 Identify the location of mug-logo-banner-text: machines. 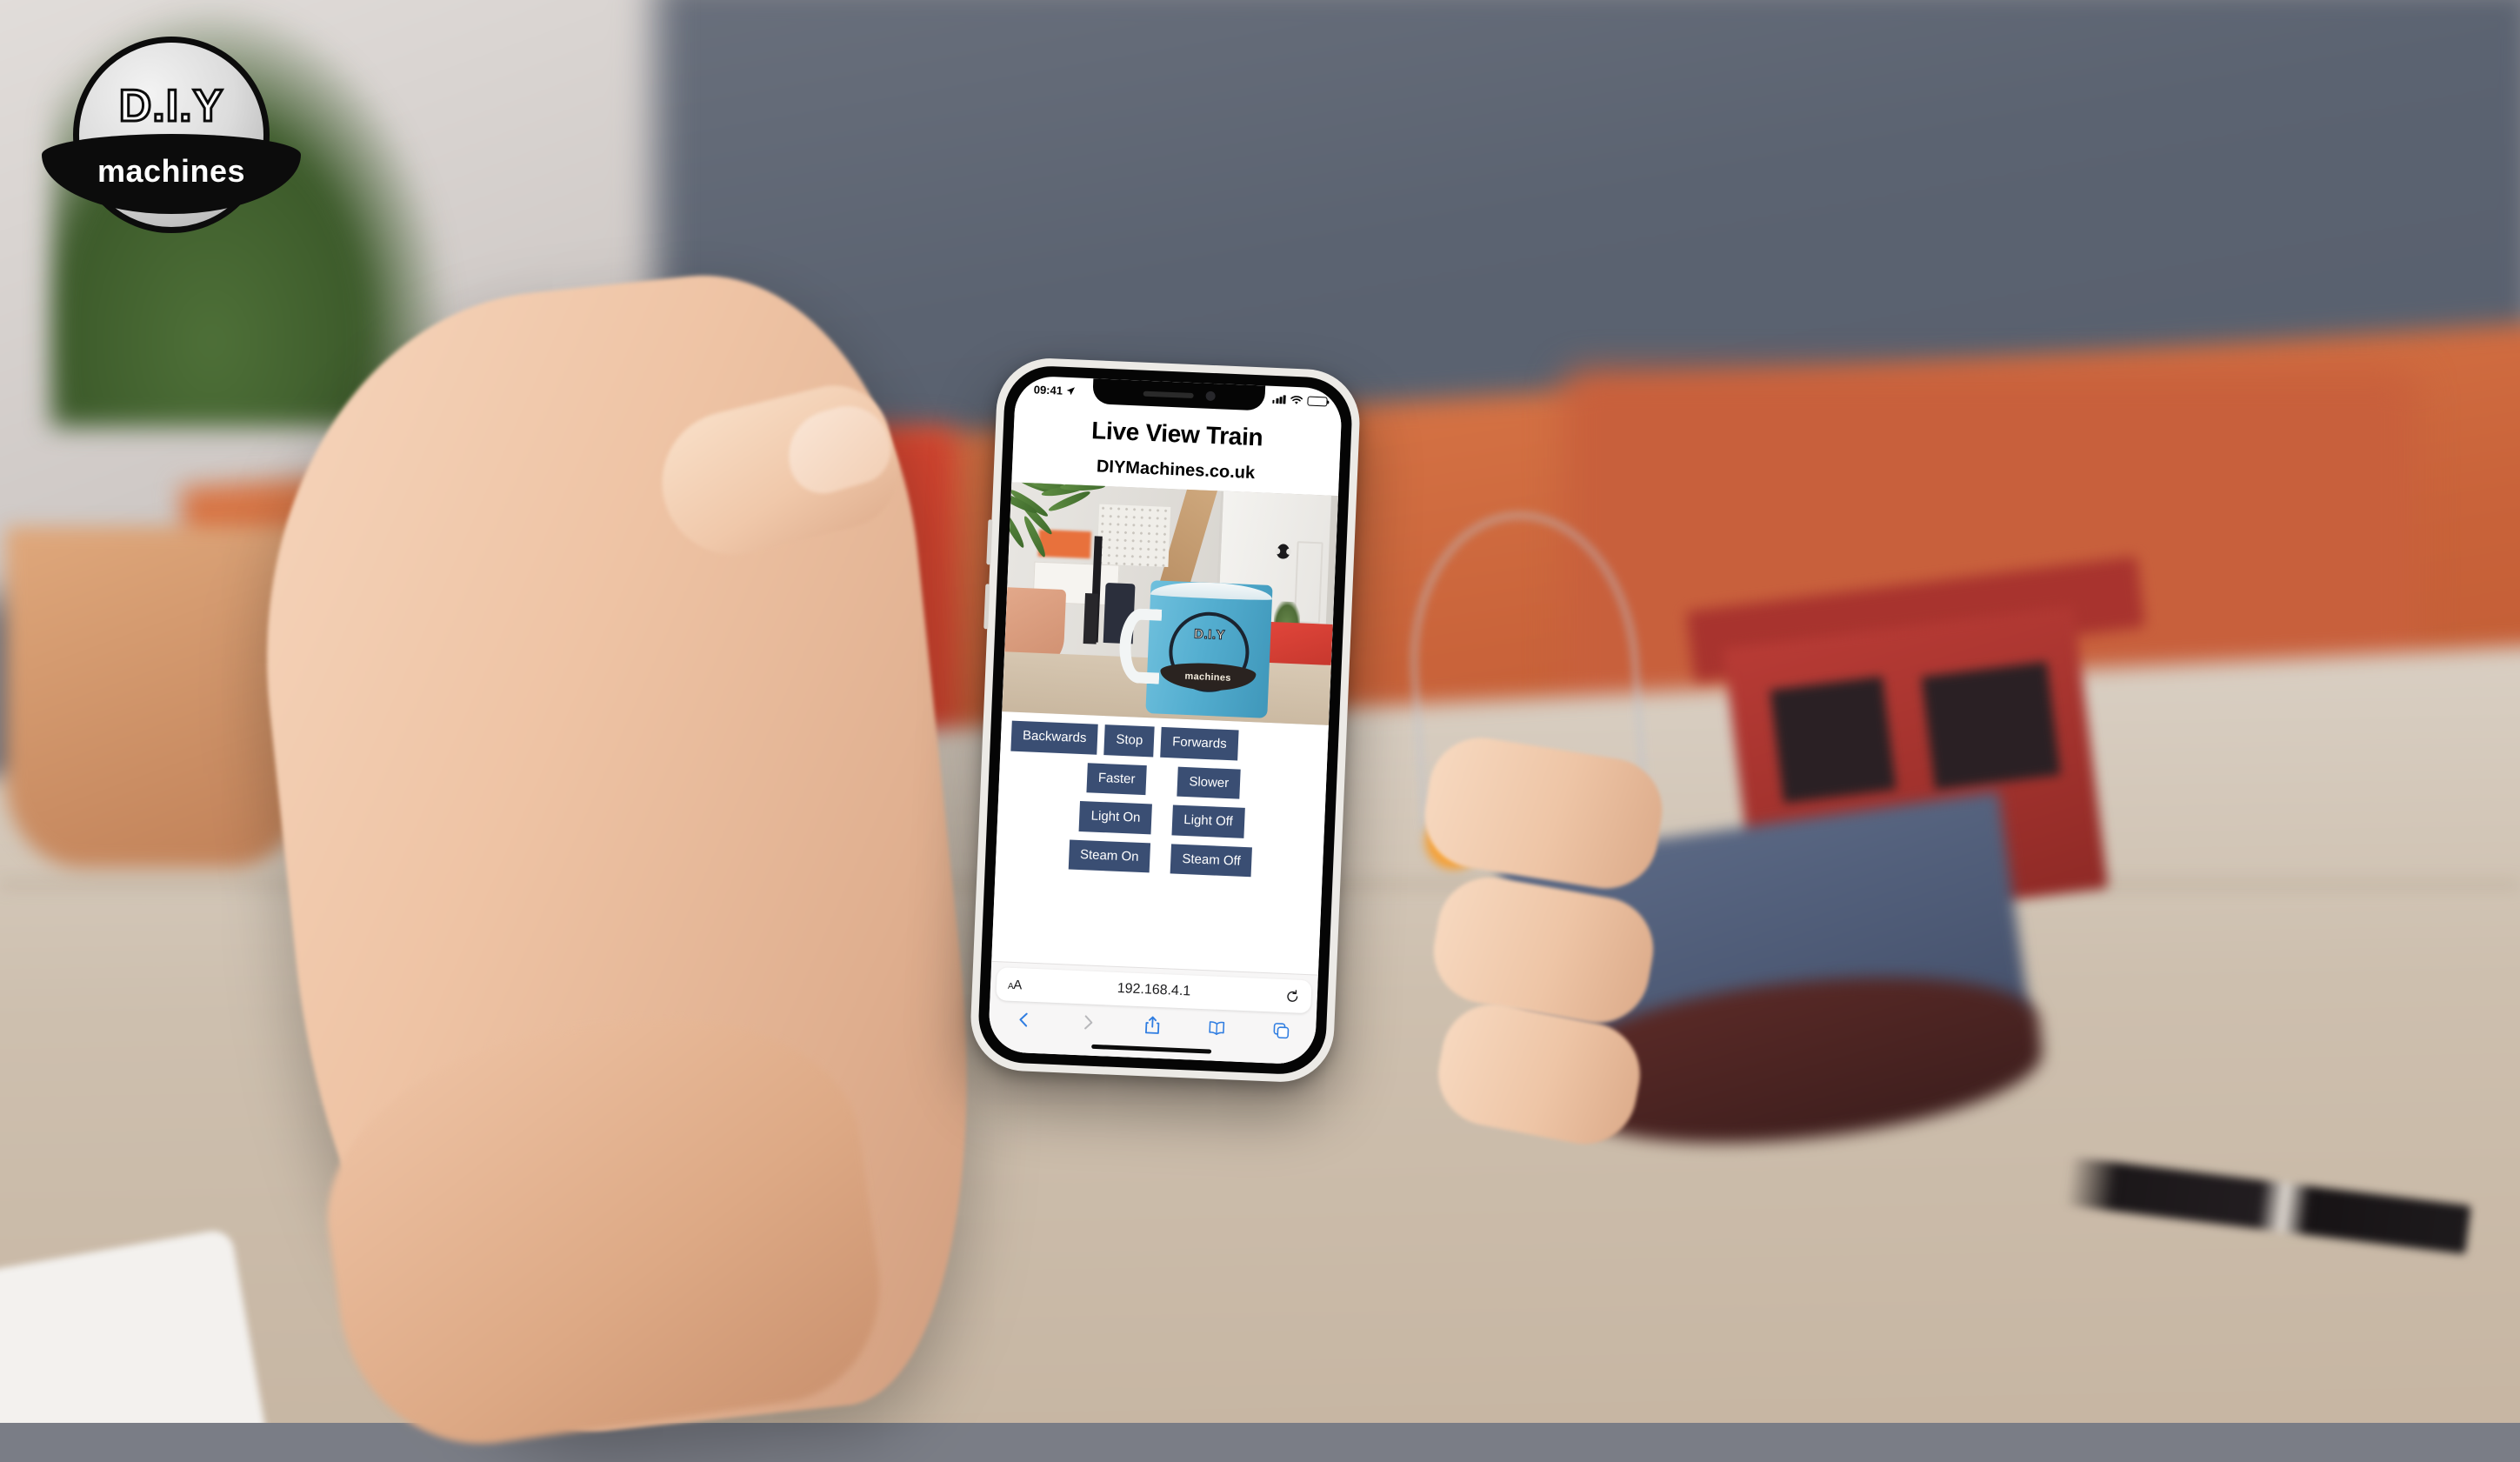
(1207, 677).